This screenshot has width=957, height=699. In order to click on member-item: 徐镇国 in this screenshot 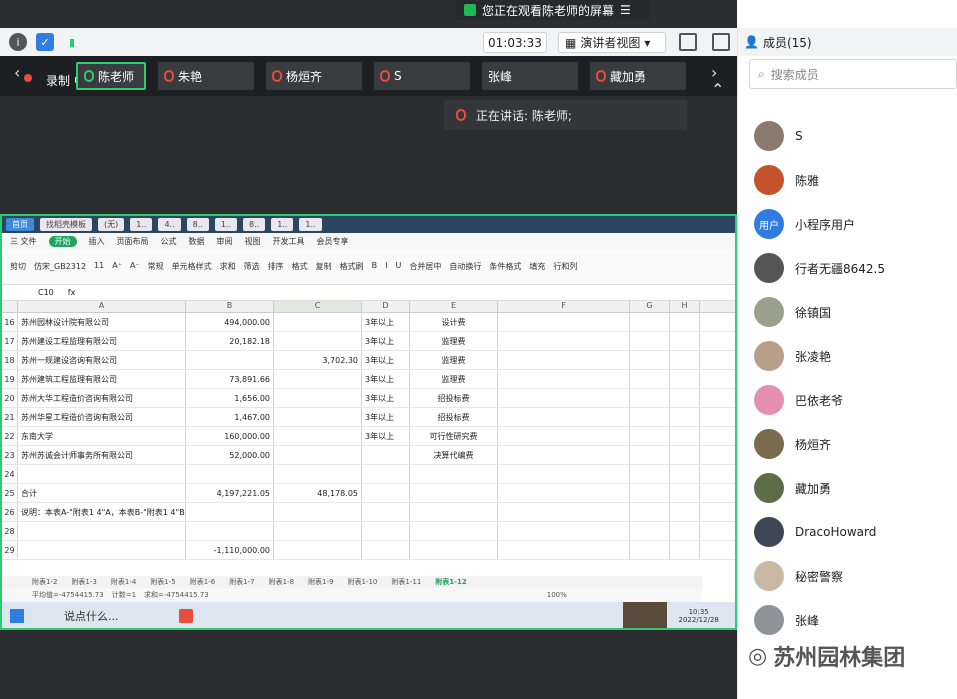, I will do `click(792, 312)`.